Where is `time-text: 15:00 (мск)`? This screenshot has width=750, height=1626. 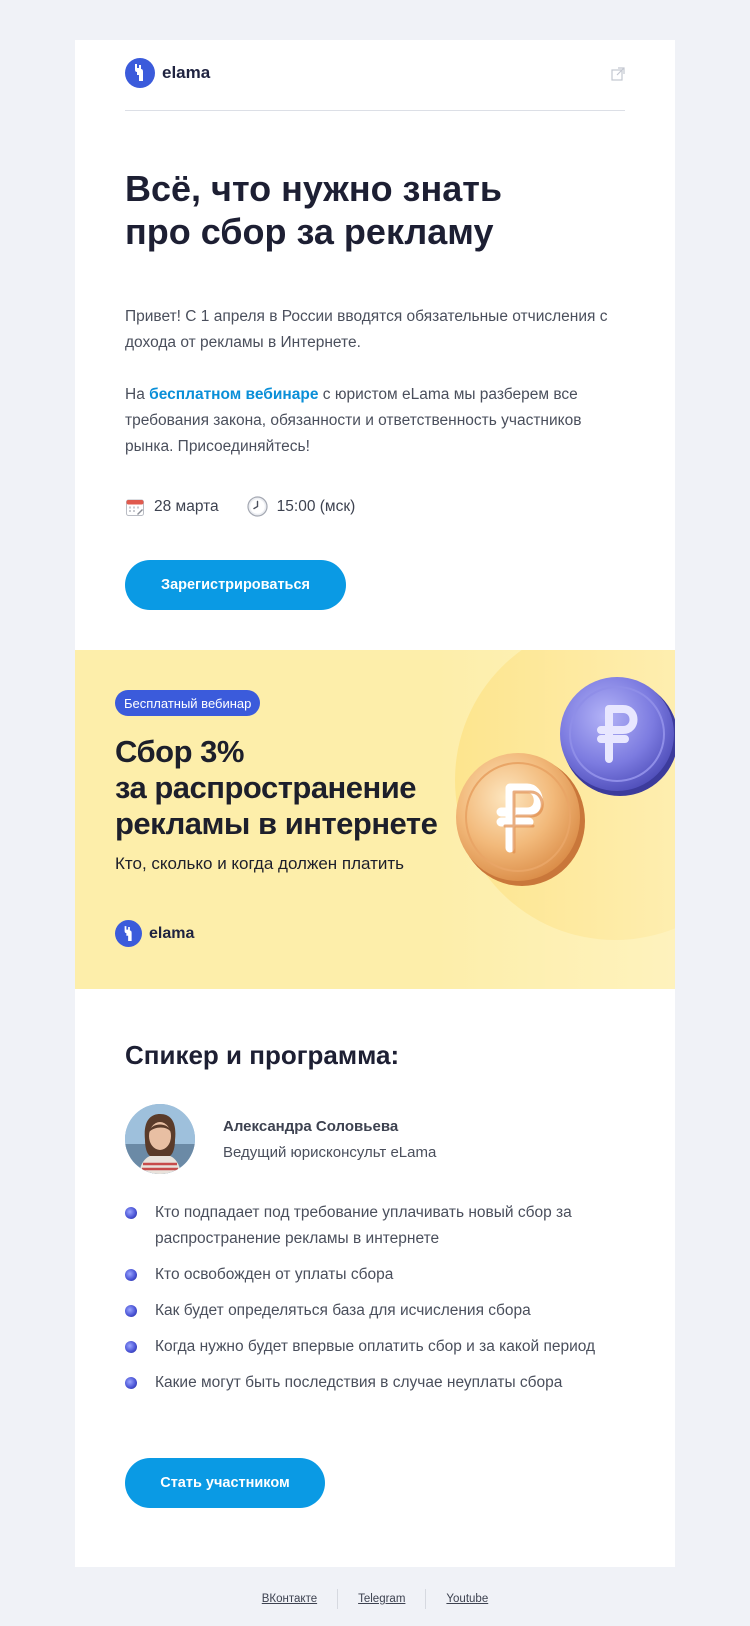
time-text: 15:00 (мск) is located at coordinates (316, 506).